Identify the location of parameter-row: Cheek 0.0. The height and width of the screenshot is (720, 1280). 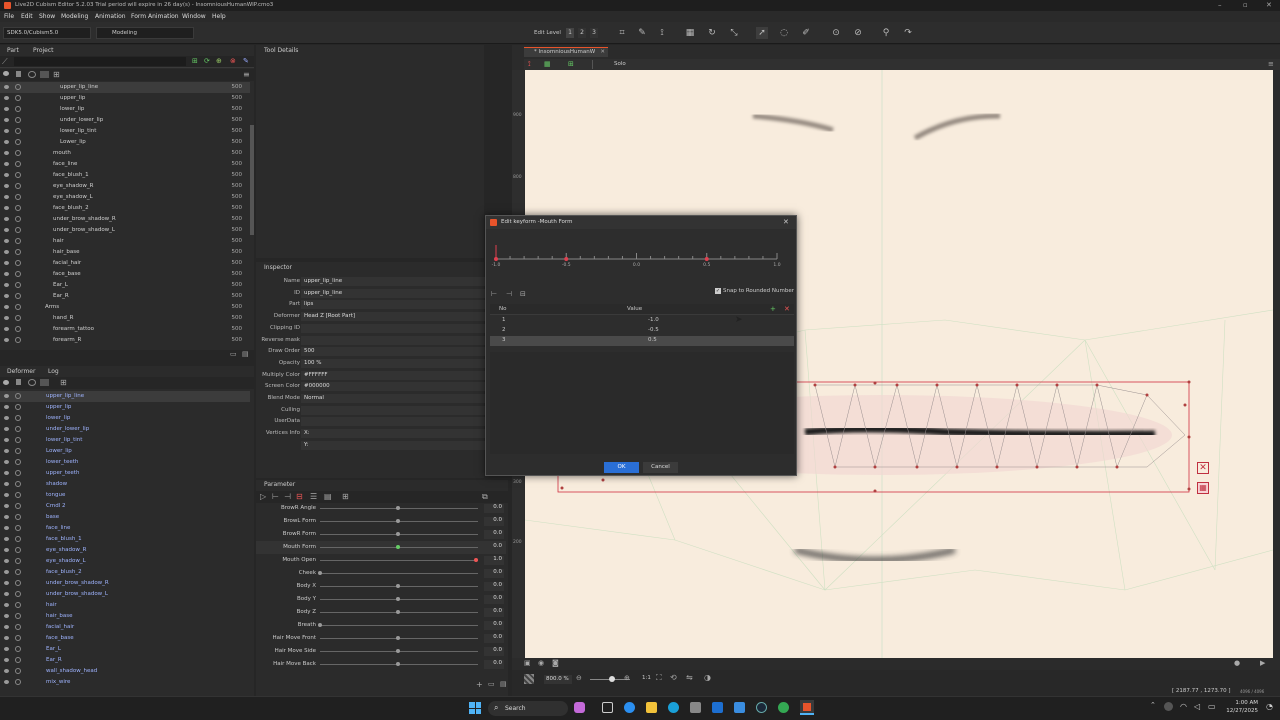
(381, 573).